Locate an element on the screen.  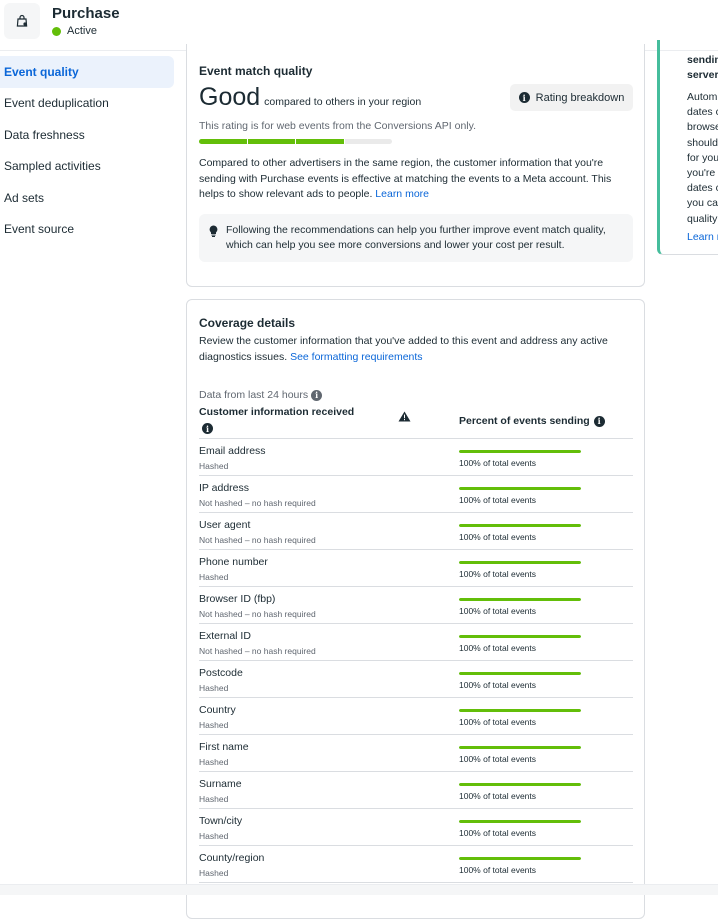
side-panel-learn-more-link: Learn r is located at coordinates (702, 237).